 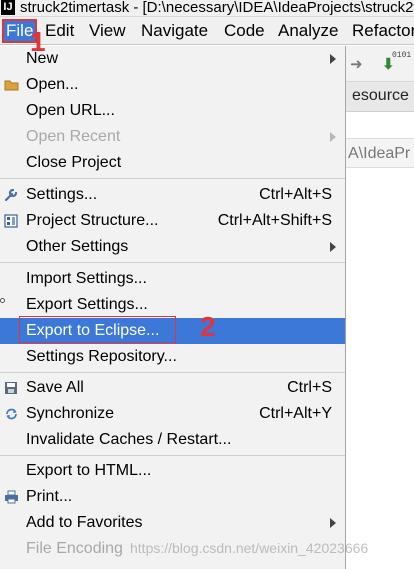 I want to click on binary-toolbar-icon: 0101, so click(x=401, y=56).